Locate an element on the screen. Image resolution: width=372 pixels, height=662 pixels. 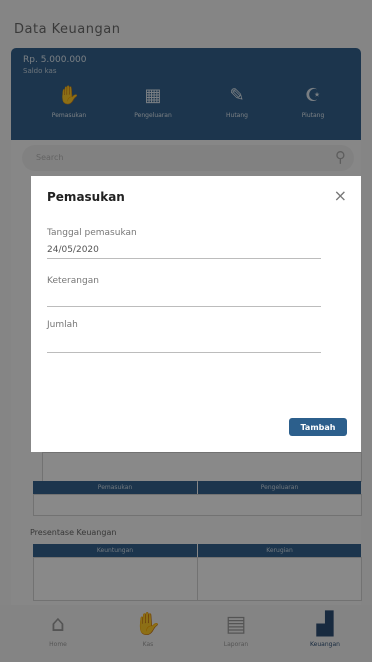
add-button: Tambah is located at coordinates (318, 427).